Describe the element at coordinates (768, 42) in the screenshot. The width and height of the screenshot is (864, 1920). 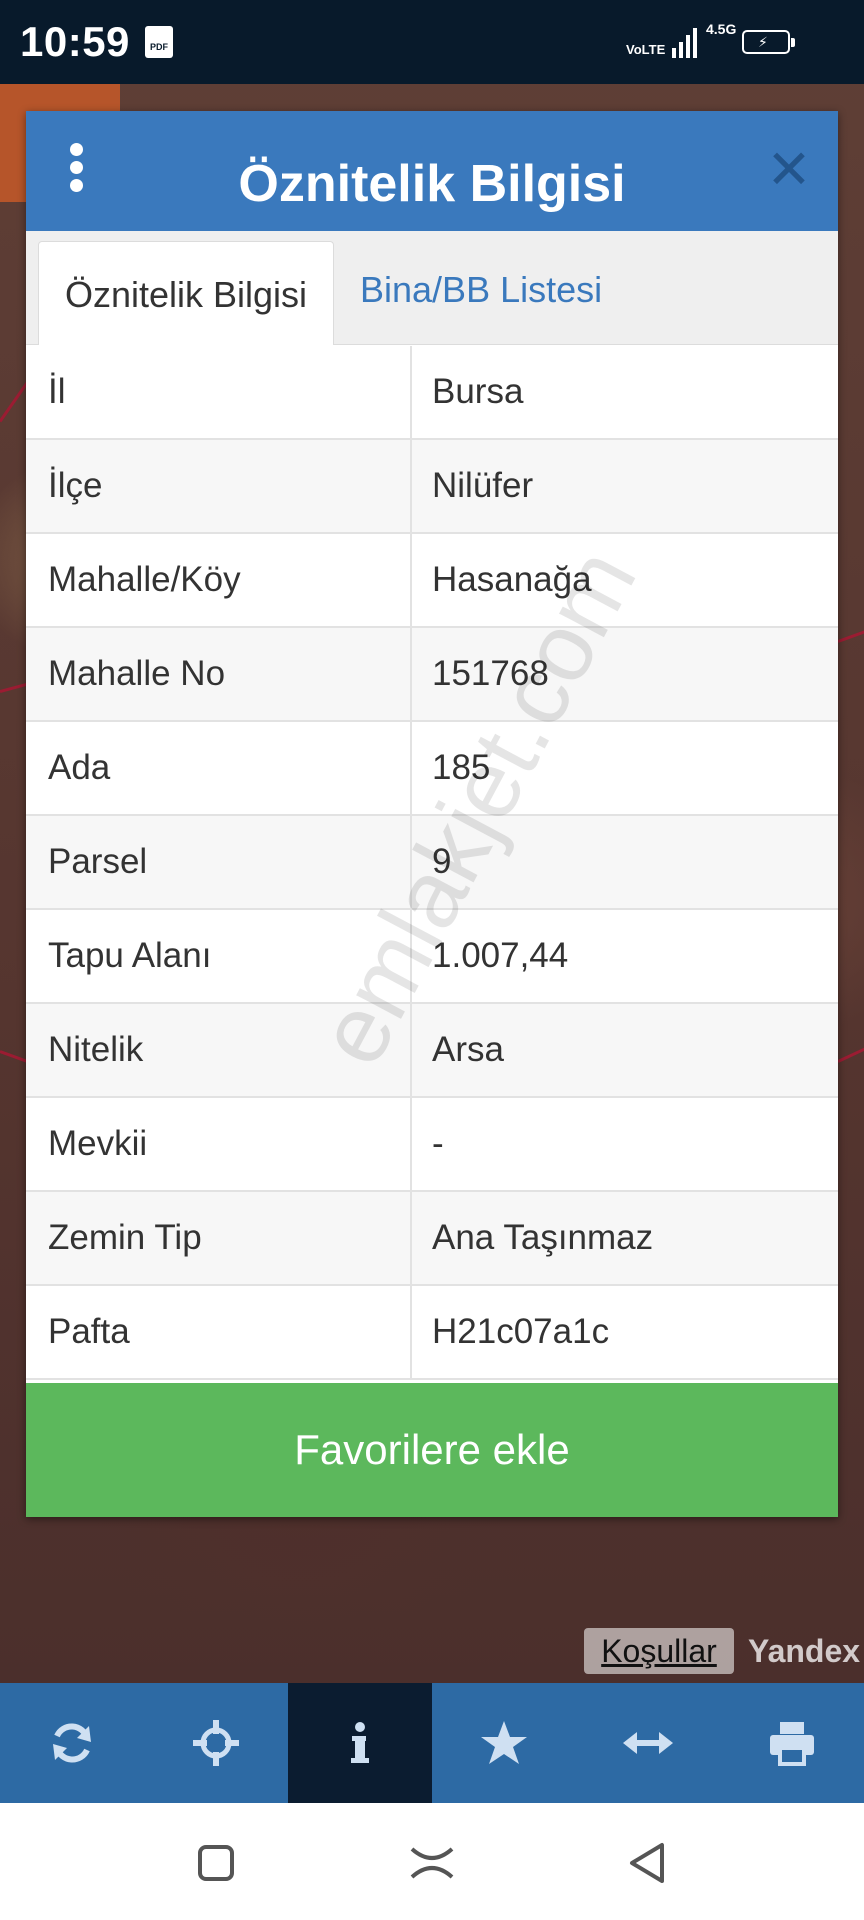
I see `battery-charging-icon: ⚡` at that location.